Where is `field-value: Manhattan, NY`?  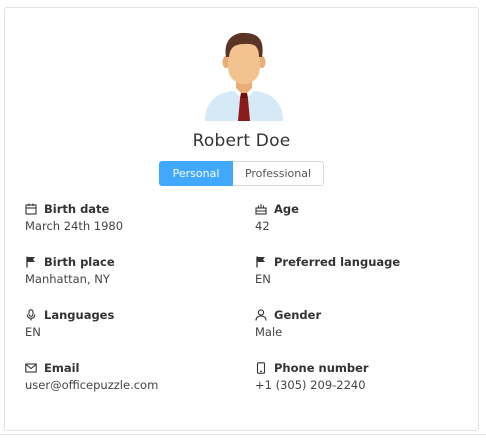 field-value: Manhattan, NY is located at coordinates (67, 279).